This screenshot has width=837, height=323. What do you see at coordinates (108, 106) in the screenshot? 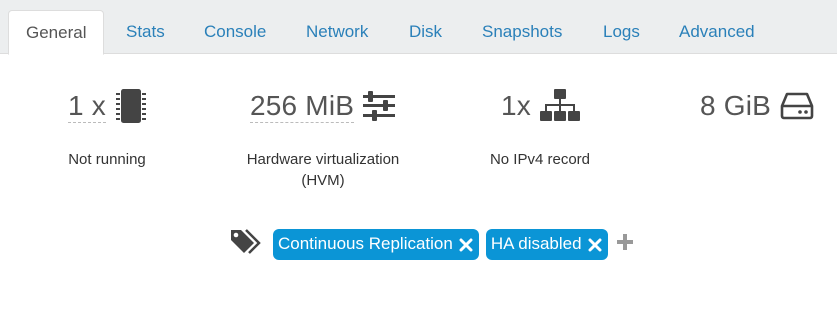
I see `cpu-stat: 1 x` at bounding box center [108, 106].